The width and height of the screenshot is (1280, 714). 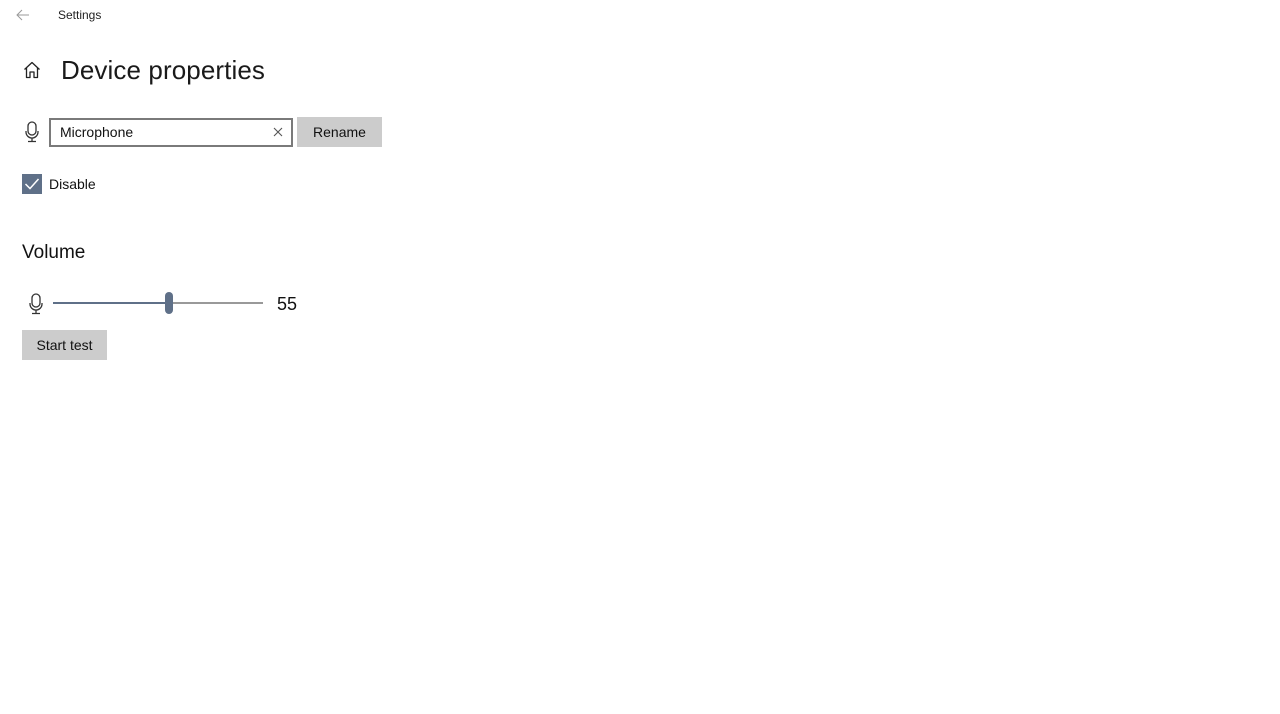 I want to click on start-test-button: Start test, so click(x=64, y=345).